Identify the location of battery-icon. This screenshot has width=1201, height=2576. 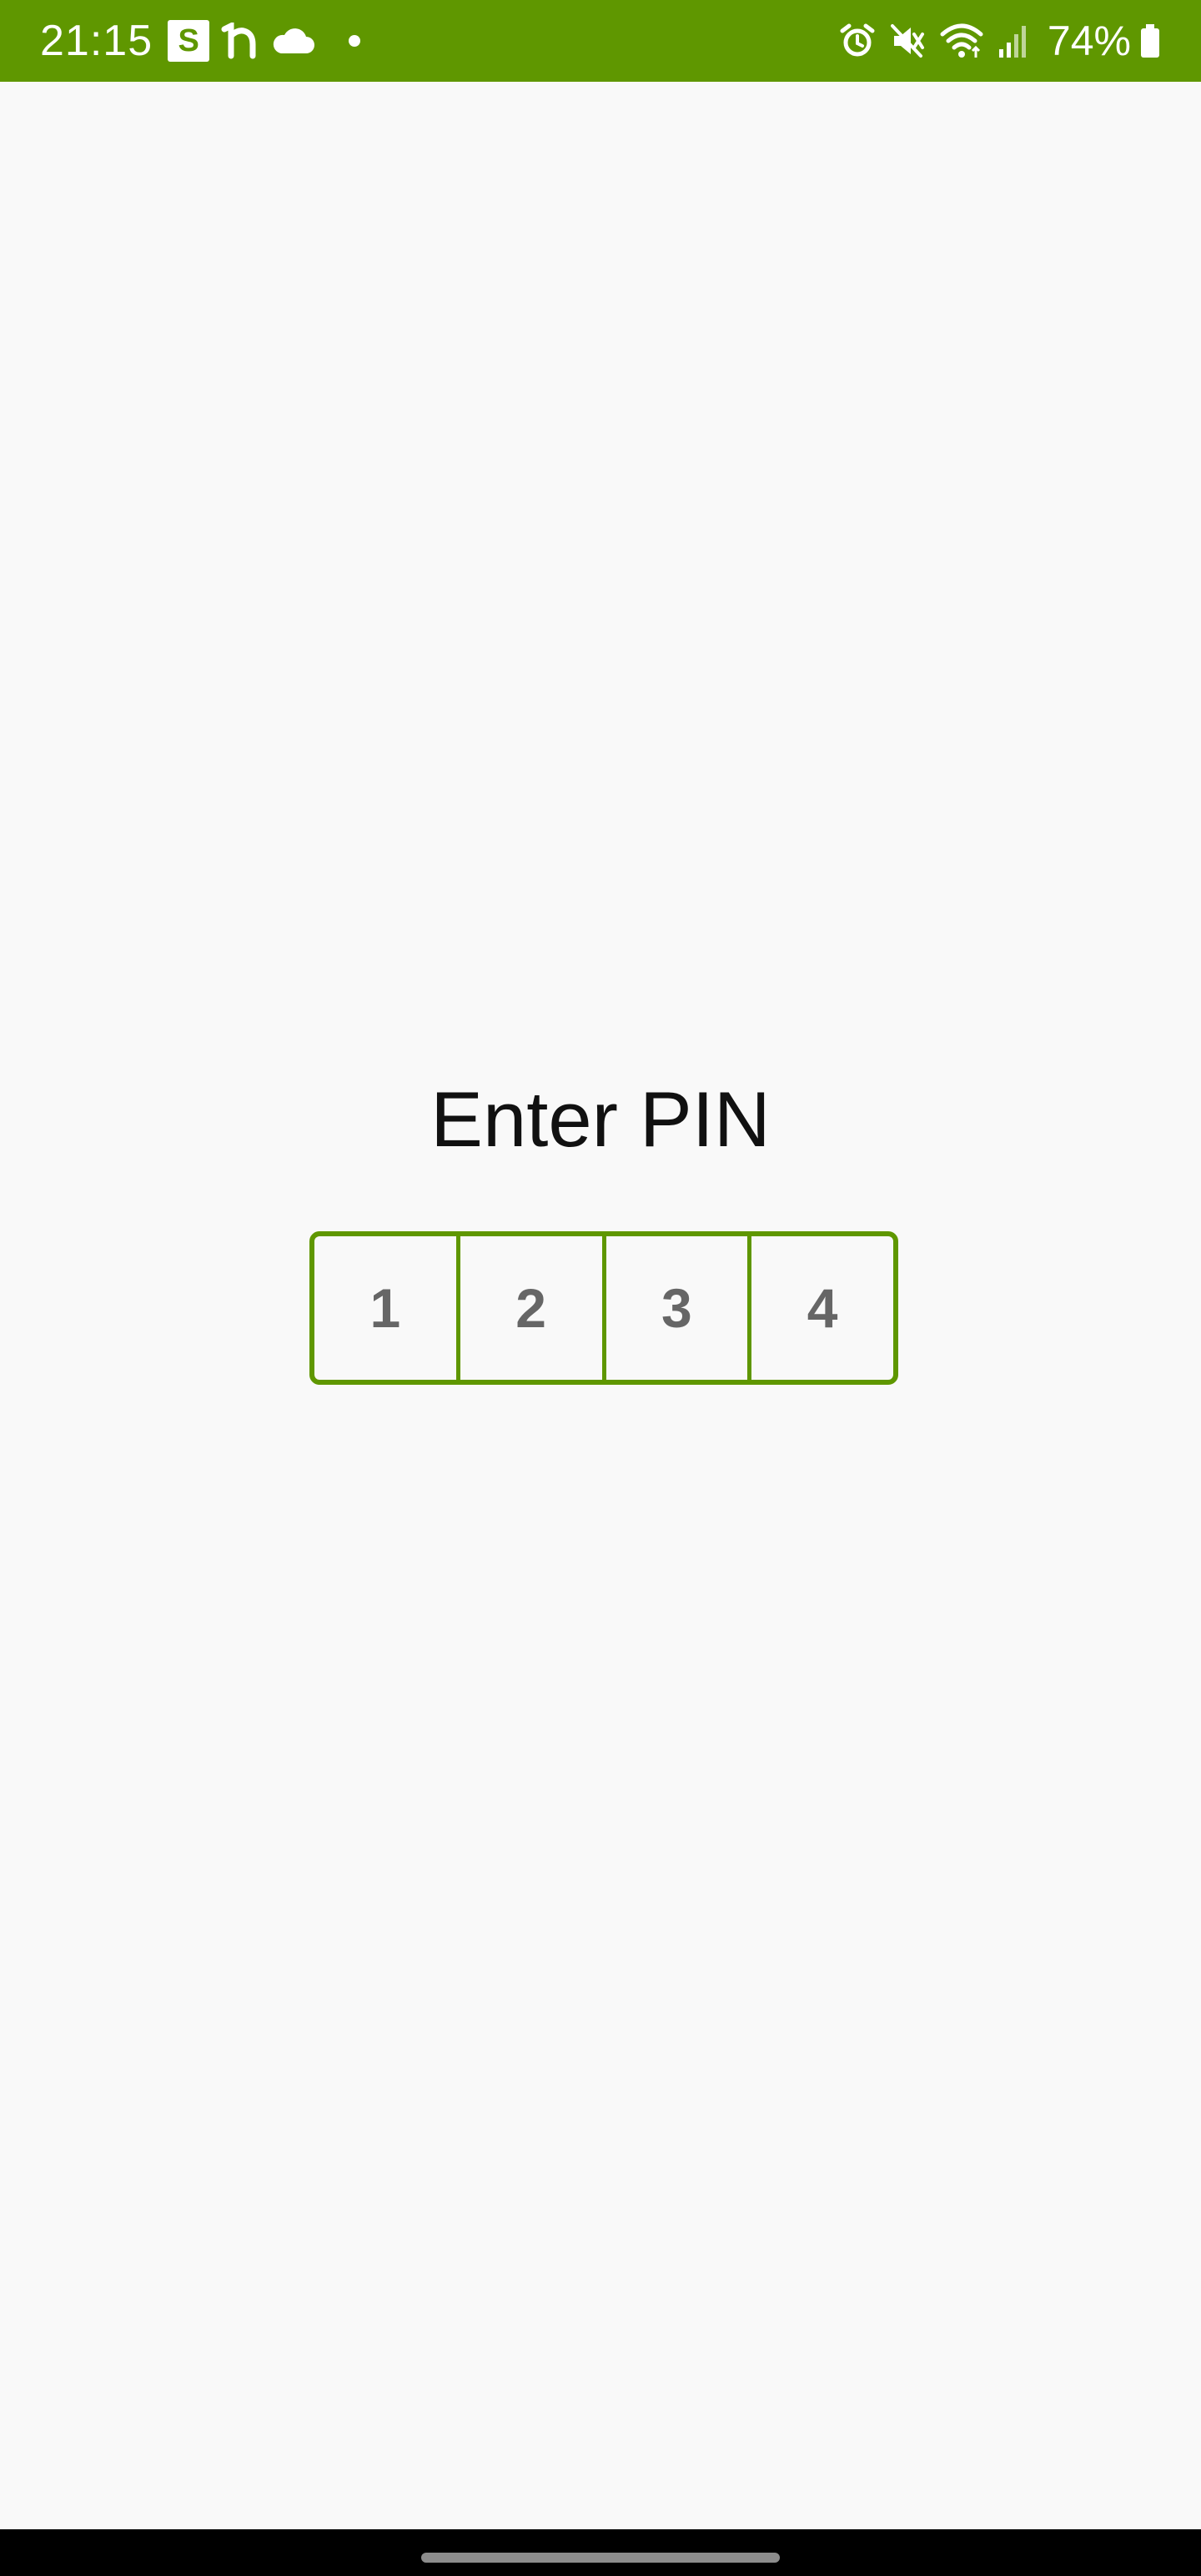
(1150, 41).